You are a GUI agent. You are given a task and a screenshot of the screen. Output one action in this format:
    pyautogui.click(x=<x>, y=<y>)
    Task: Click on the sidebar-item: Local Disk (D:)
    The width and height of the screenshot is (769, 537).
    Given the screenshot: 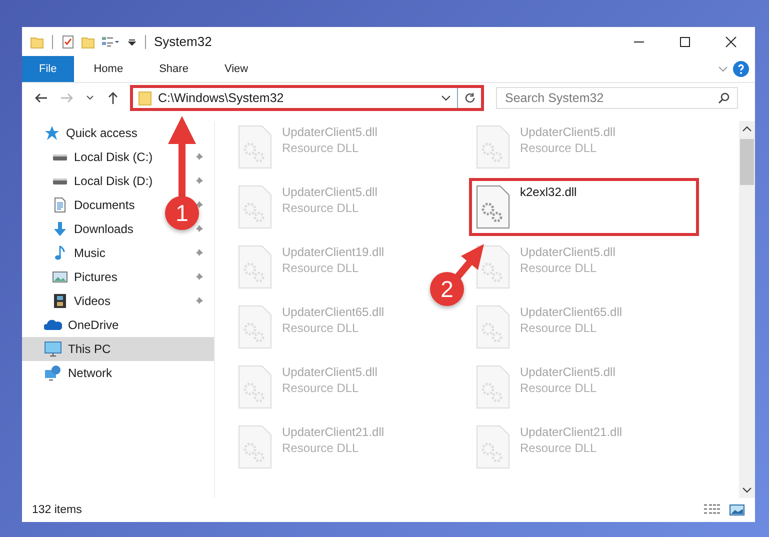 What is the action you would take?
    pyautogui.click(x=102, y=181)
    